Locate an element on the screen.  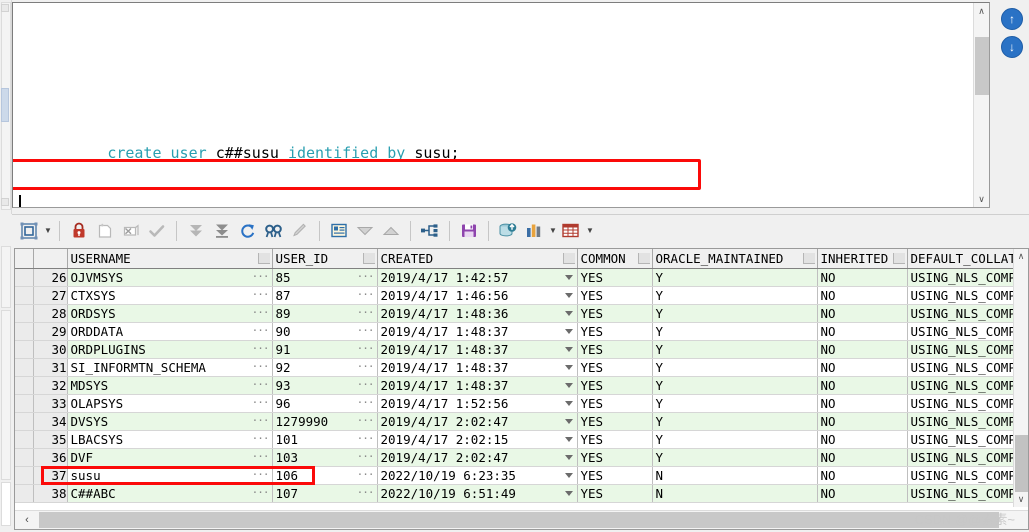
column-header-default-collation: DEFAULT_COLLATION is located at coordinates (967, 259).